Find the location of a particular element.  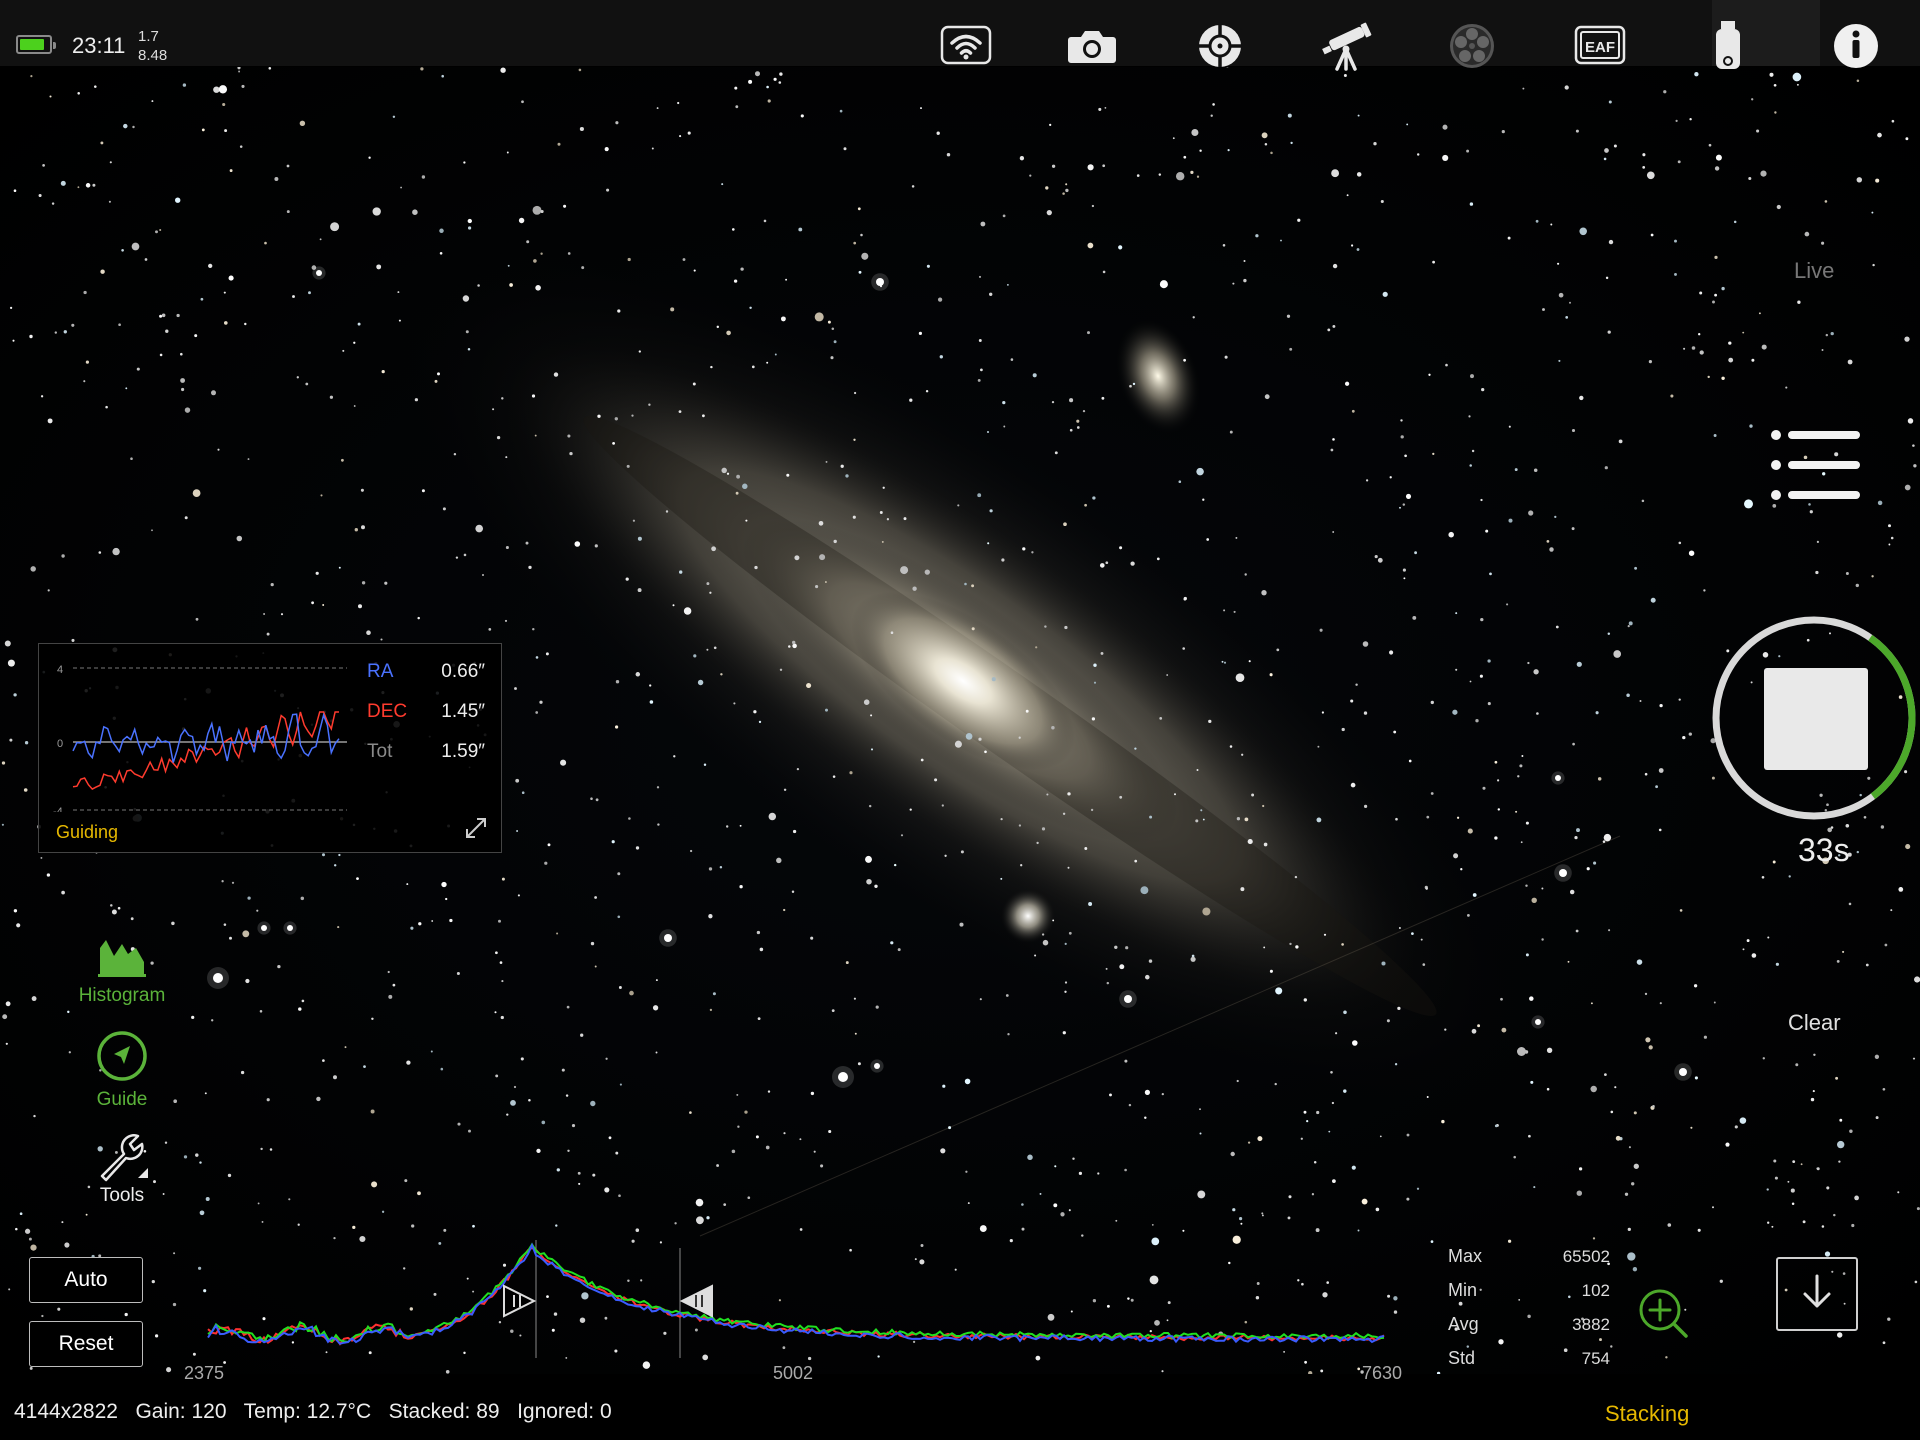

usb-drive-icon is located at coordinates (1728, 46).